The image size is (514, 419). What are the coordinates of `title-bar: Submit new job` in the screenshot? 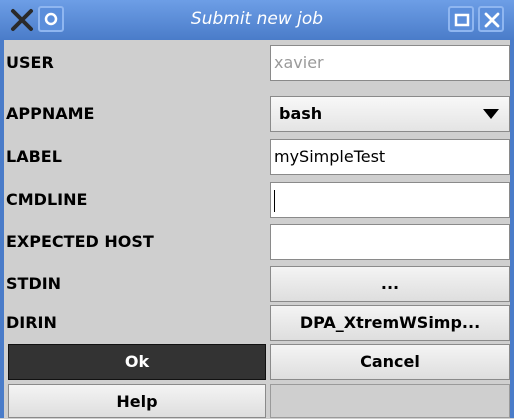 It's located at (257, 20).